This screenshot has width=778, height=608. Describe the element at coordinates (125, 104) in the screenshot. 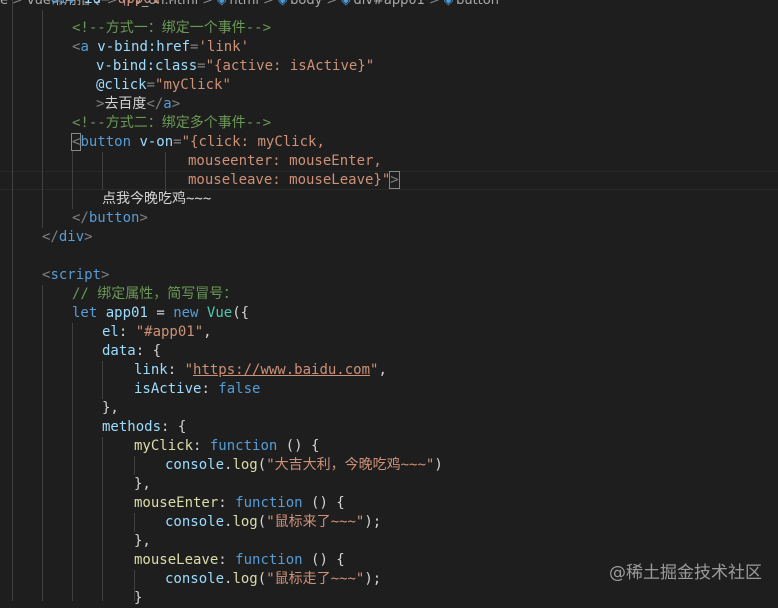

I see `code-token: 去百度` at that location.